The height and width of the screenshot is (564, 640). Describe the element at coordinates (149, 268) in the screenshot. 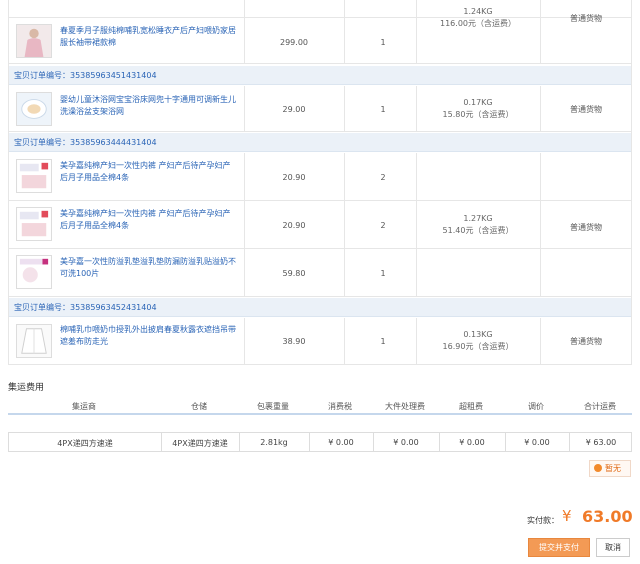

I see `product-name-link: 美孕嘉一次性防溢乳垫溢乳垫防漏防溢乳贴溢奶不可洗100片` at that location.